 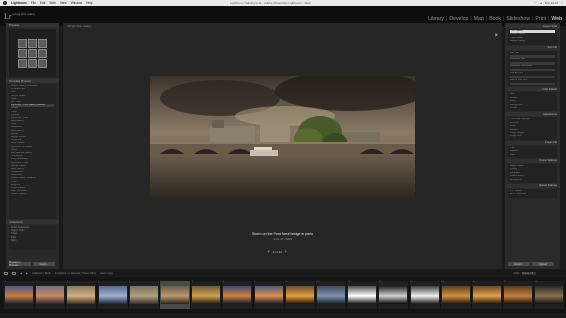 What do you see at coordinates (32, 81) in the screenshot?
I see `template-browser-header: Template Browser` at bounding box center [32, 81].